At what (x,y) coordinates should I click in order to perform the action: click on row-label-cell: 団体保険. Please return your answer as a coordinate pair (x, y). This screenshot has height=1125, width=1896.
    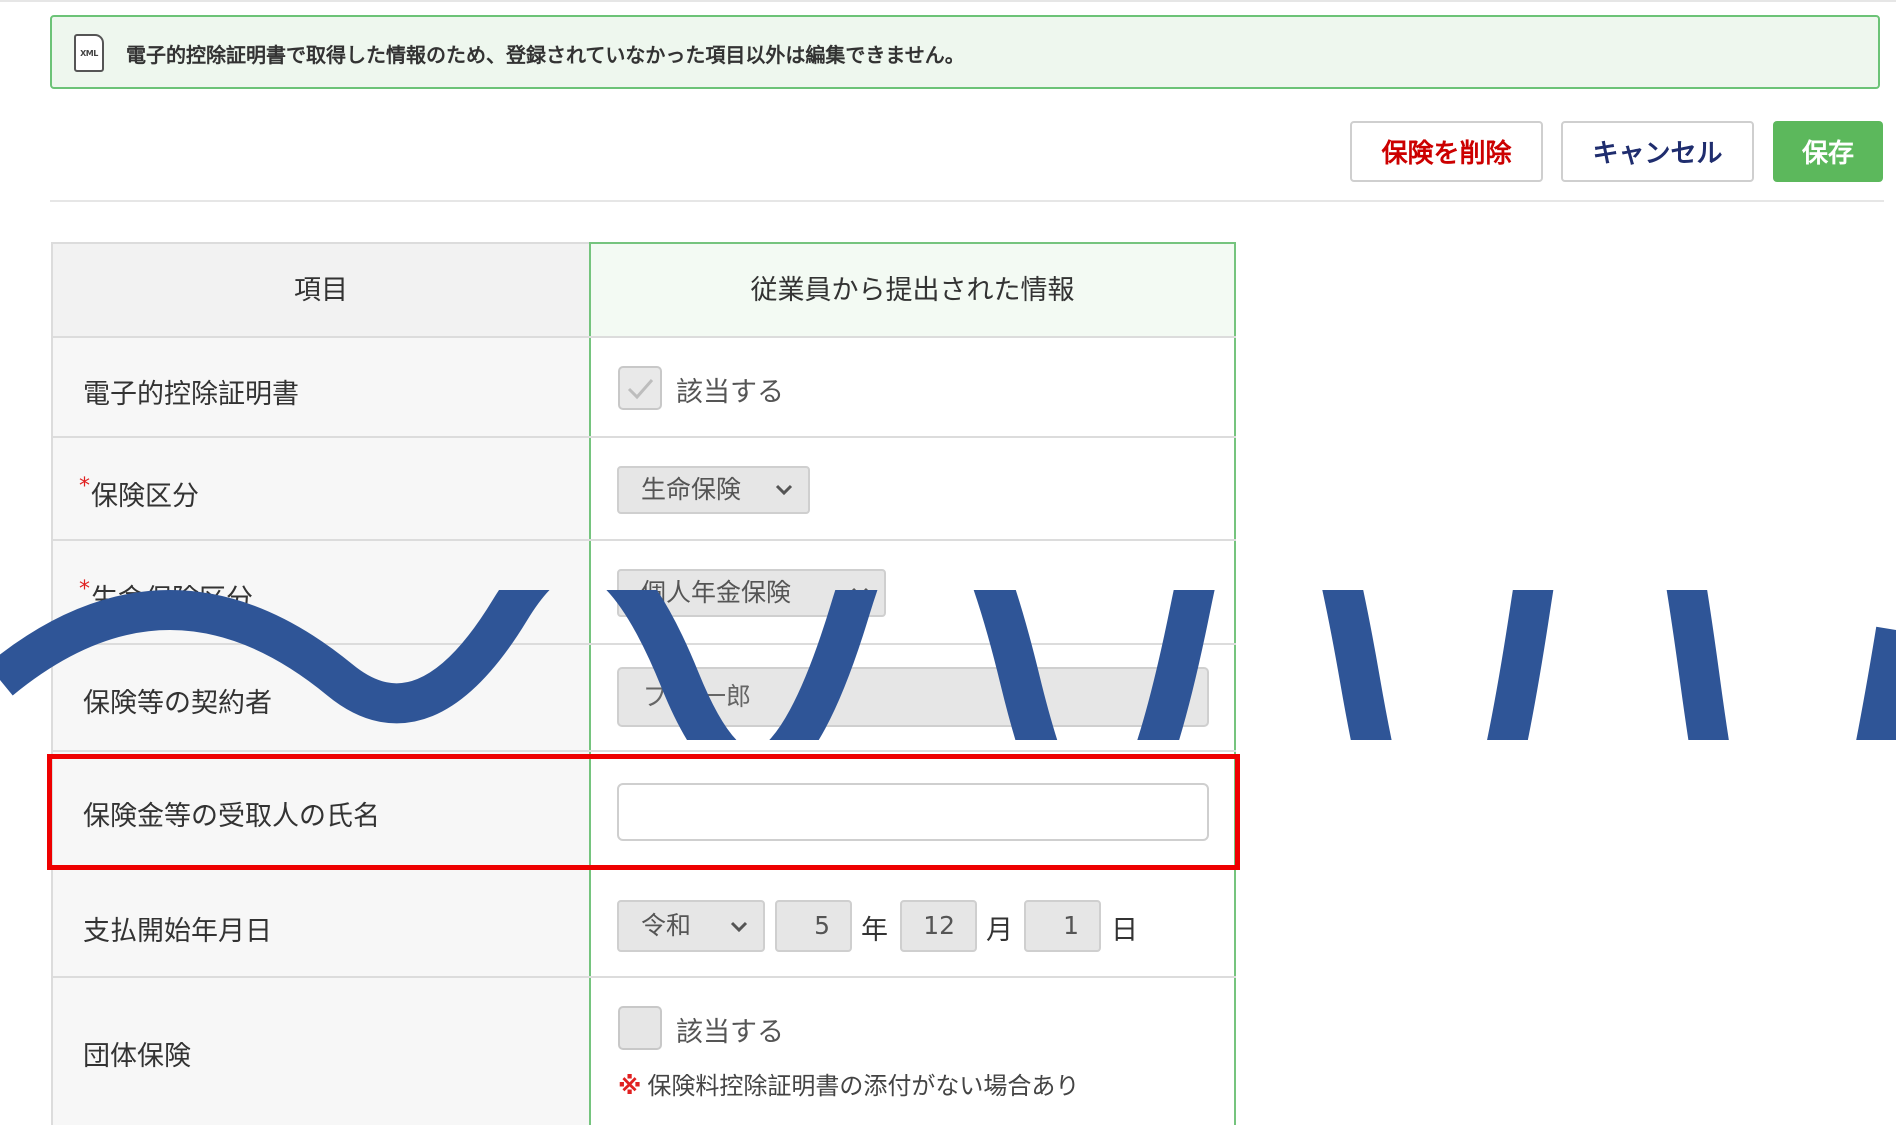
    Looking at the image, I should click on (320, 1051).